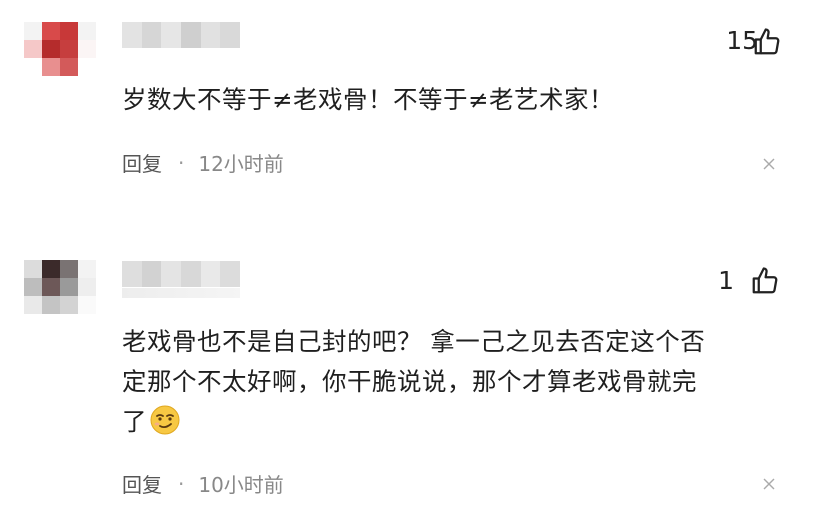  Describe the element at coordinates (241, 485) in the screenshot. I see `timestamp: 10小时前` at that location.